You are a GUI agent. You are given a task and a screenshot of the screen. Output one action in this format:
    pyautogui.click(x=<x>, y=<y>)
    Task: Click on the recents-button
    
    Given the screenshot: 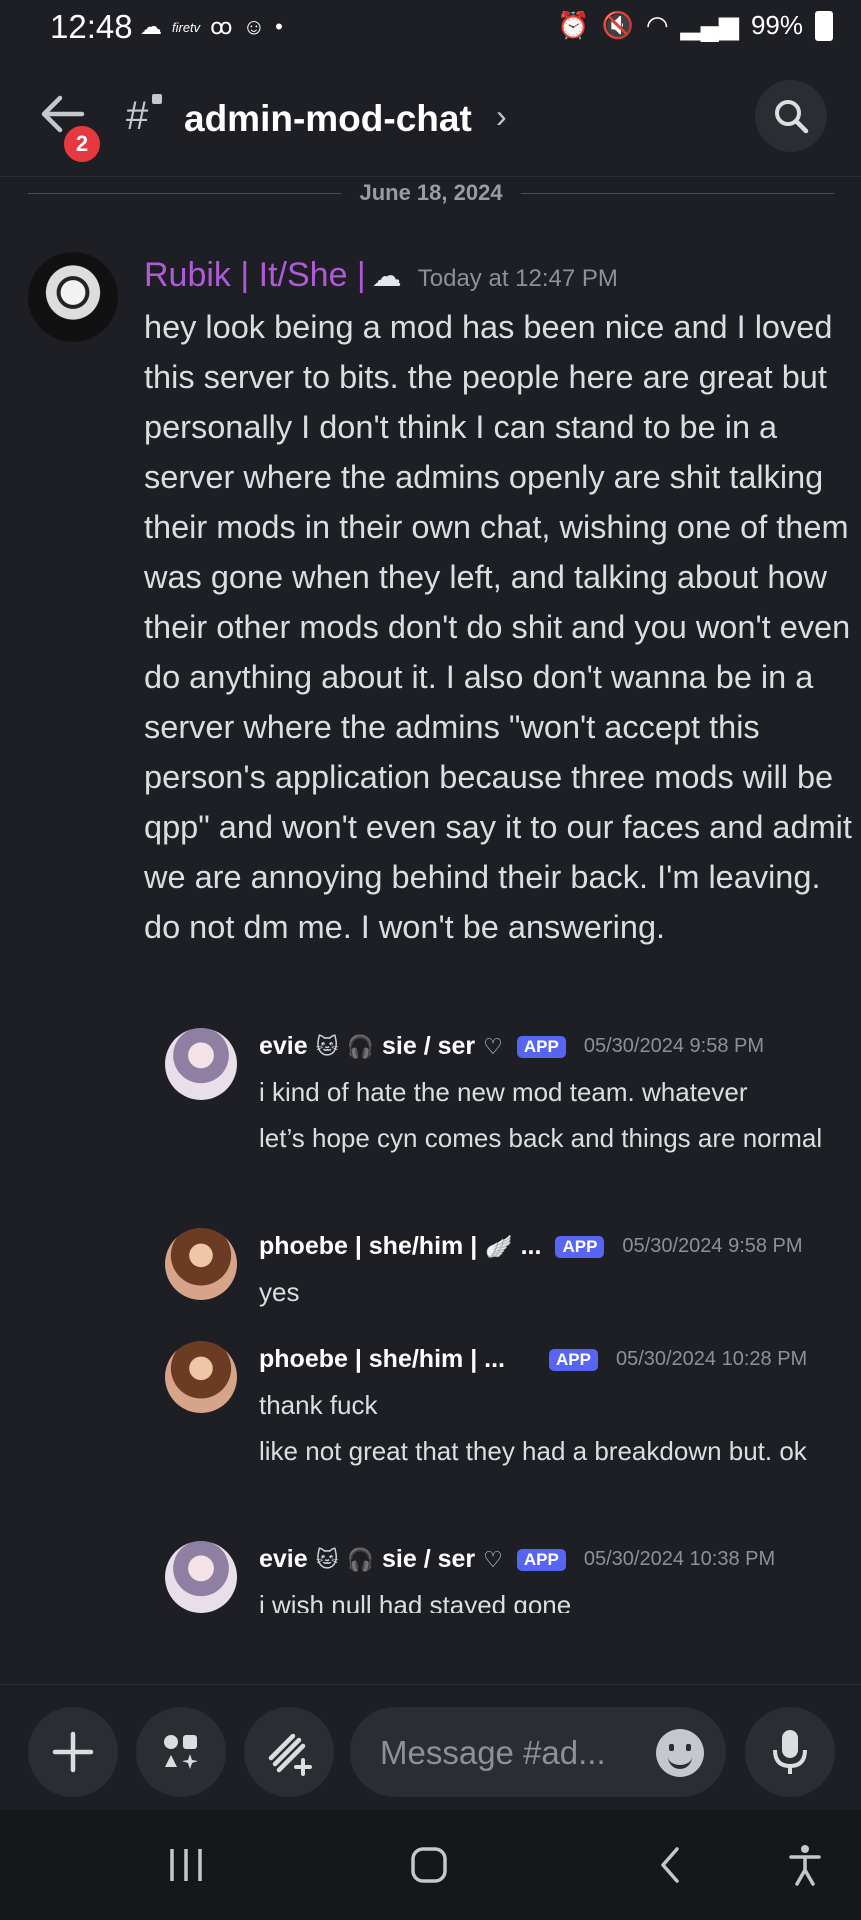 What is the action you would take?
    pyautogui.click(x=186, y=1865)
    